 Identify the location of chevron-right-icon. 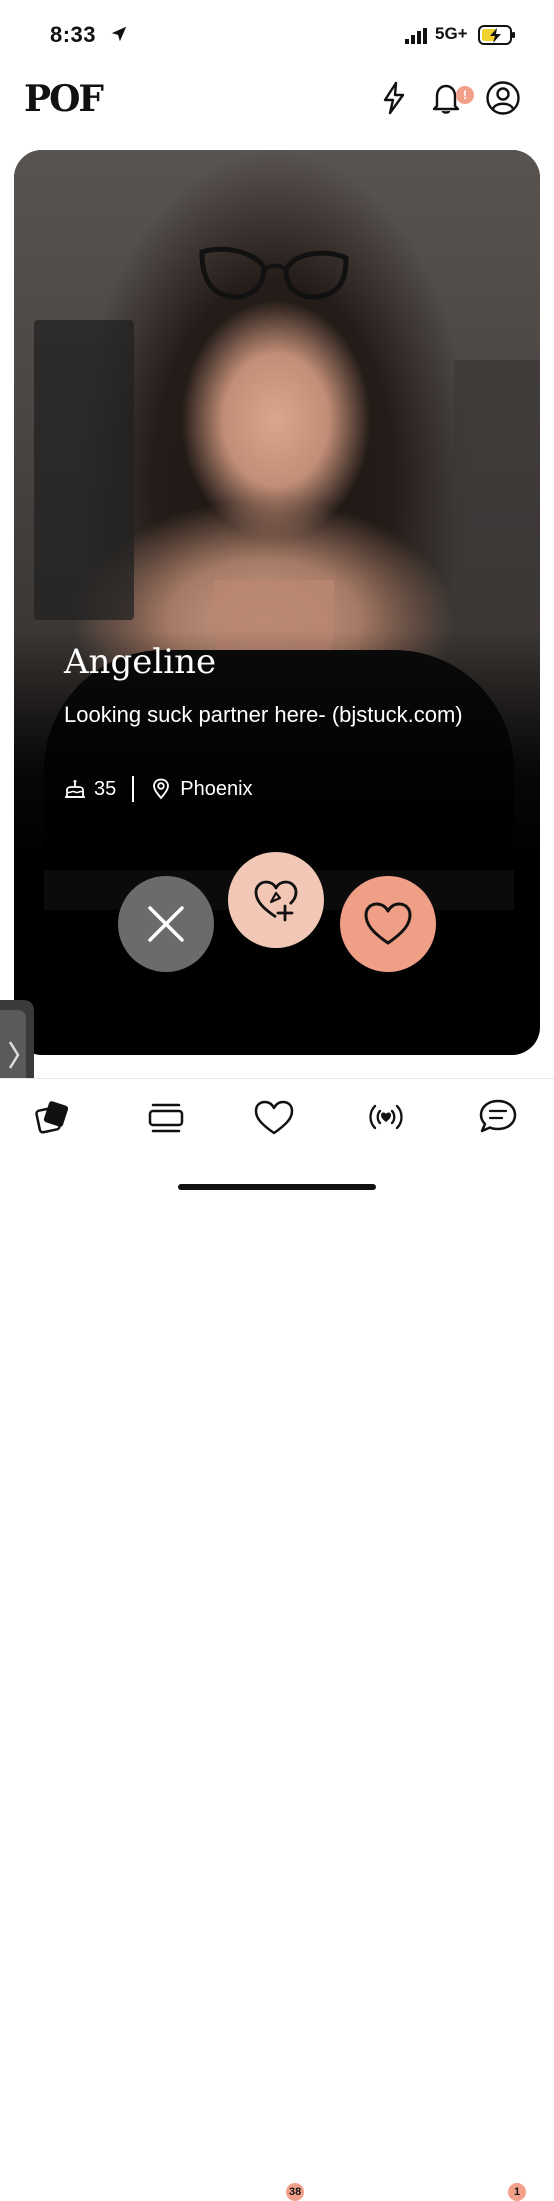
(14, 1055).